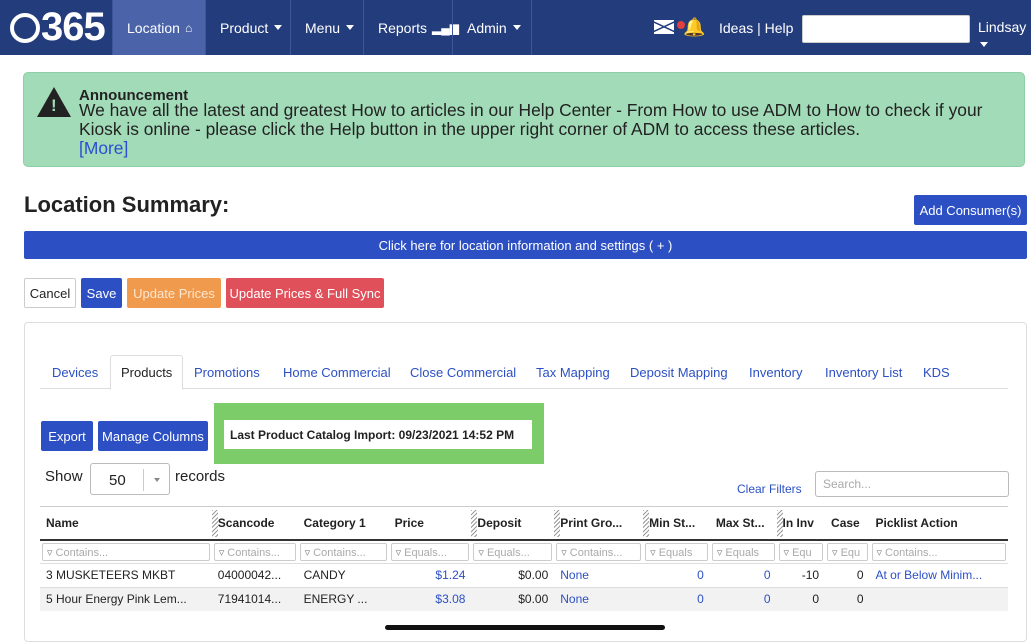  Describe the element at coordinates (188, 27) in the screenshot. I see `home-icon: ⌂` at that location.